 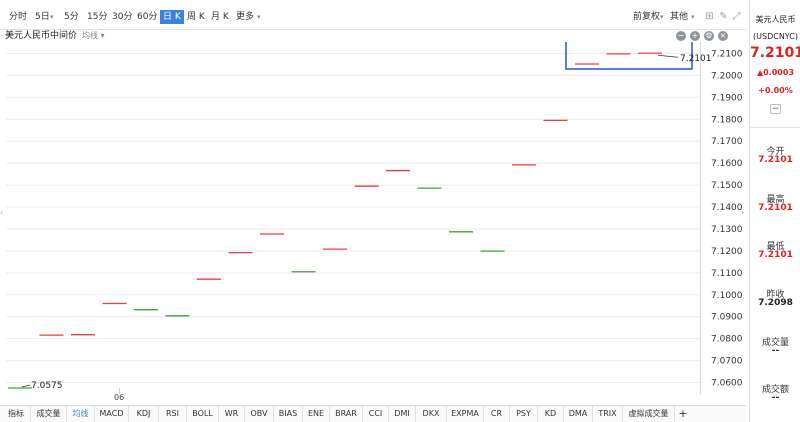 What do you see at coordinates (629, 56) in the screenshot?
I see `highlight-box` at bounding box center [629, 56].